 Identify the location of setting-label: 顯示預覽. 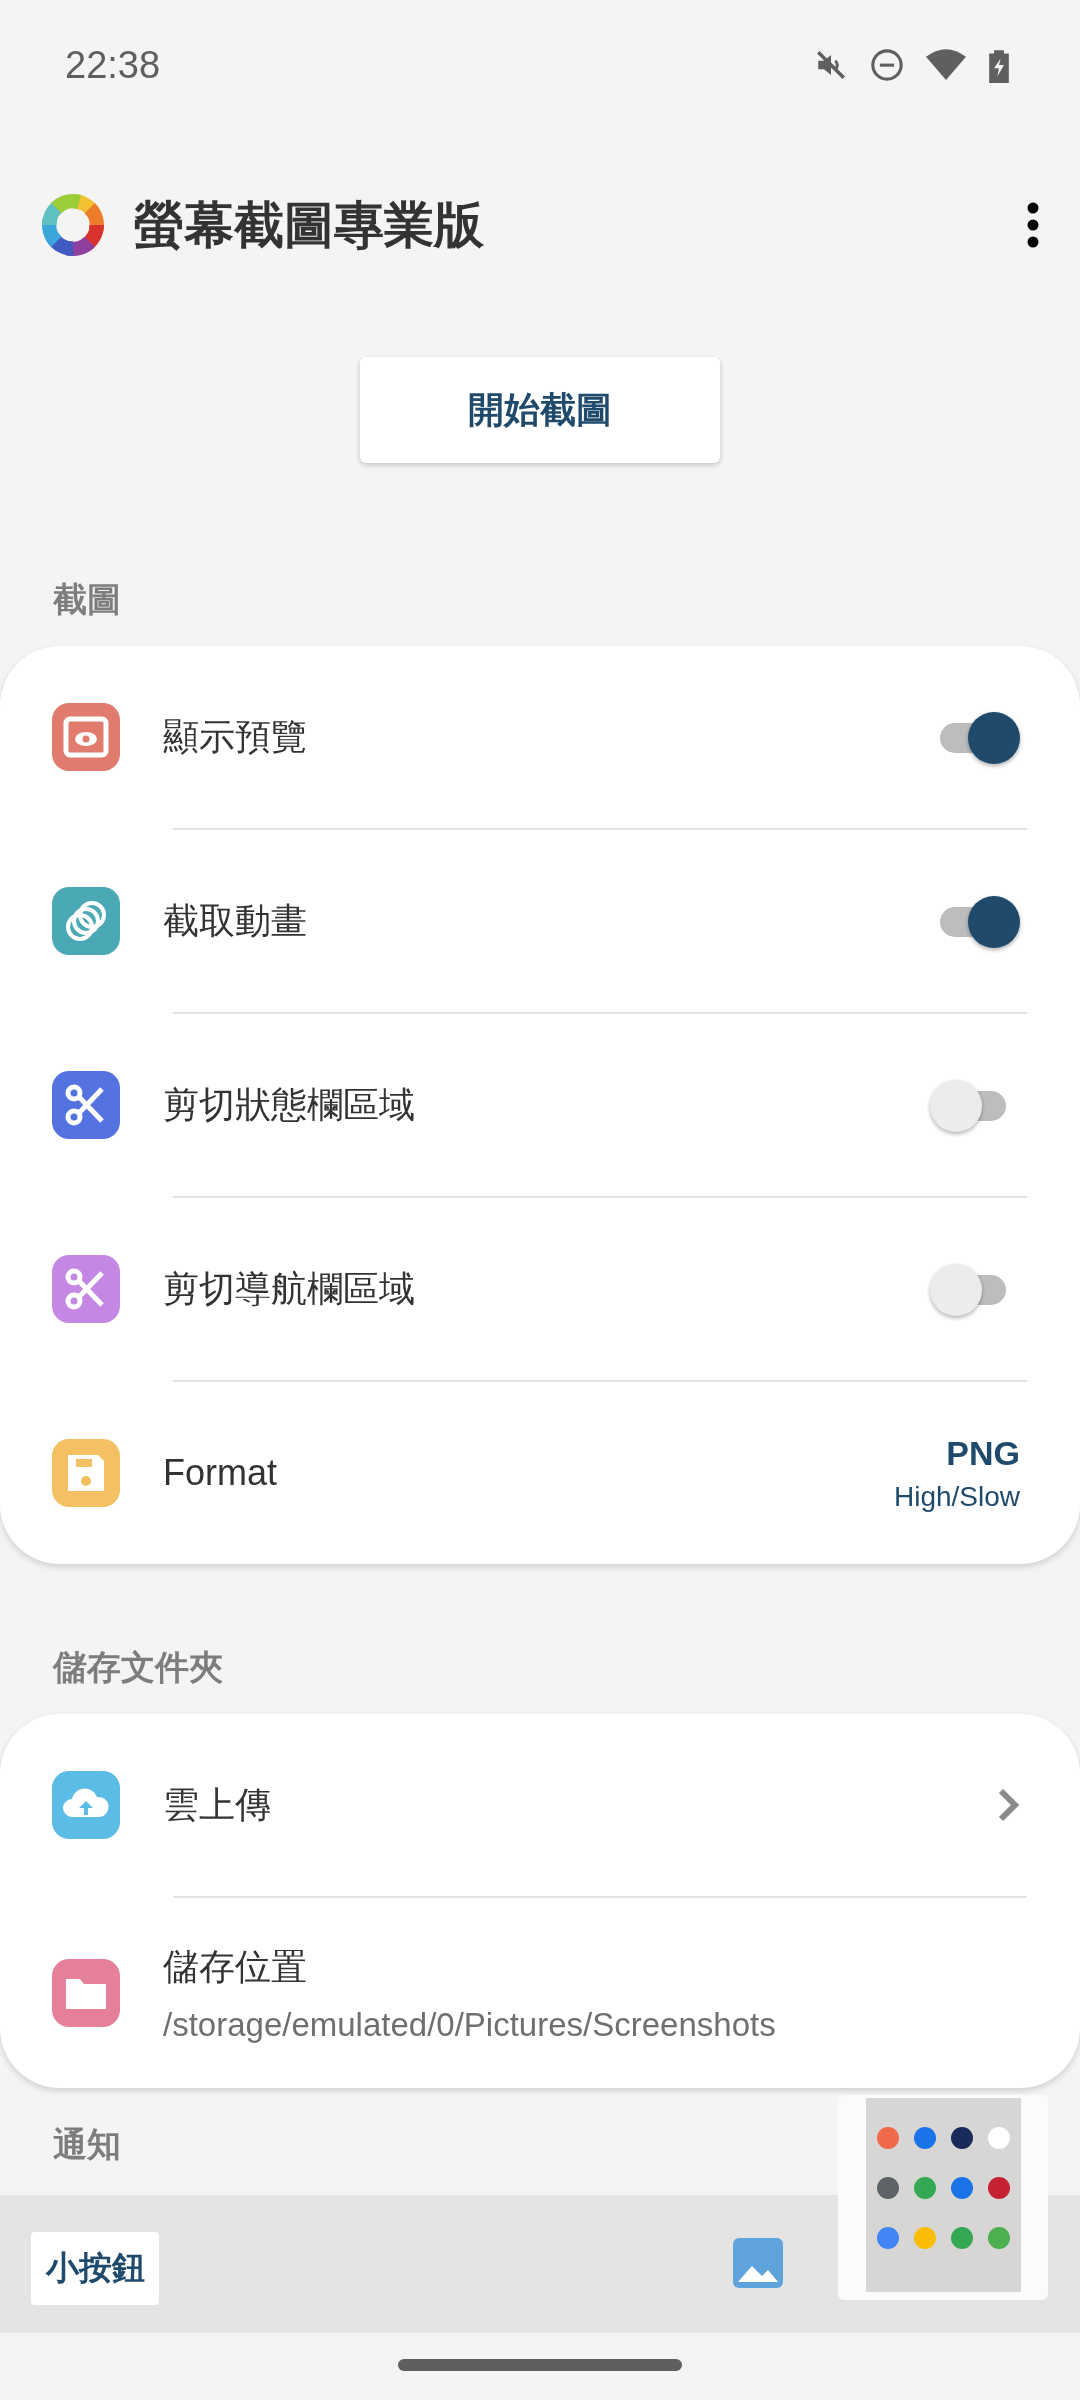
(235, 736).